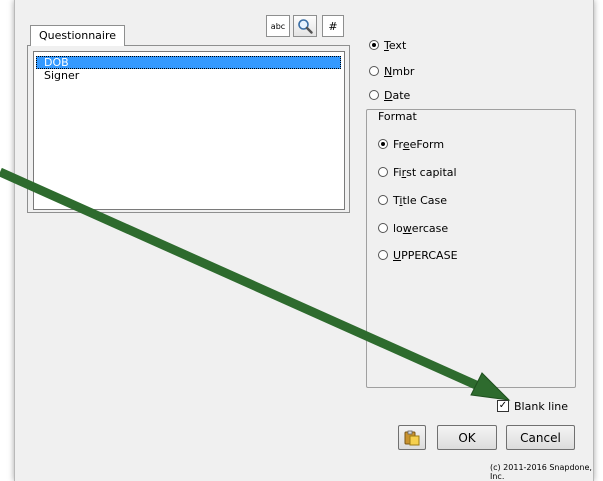  I want to click on tab-questionnaire: Questionnaire, so click(78, 35).